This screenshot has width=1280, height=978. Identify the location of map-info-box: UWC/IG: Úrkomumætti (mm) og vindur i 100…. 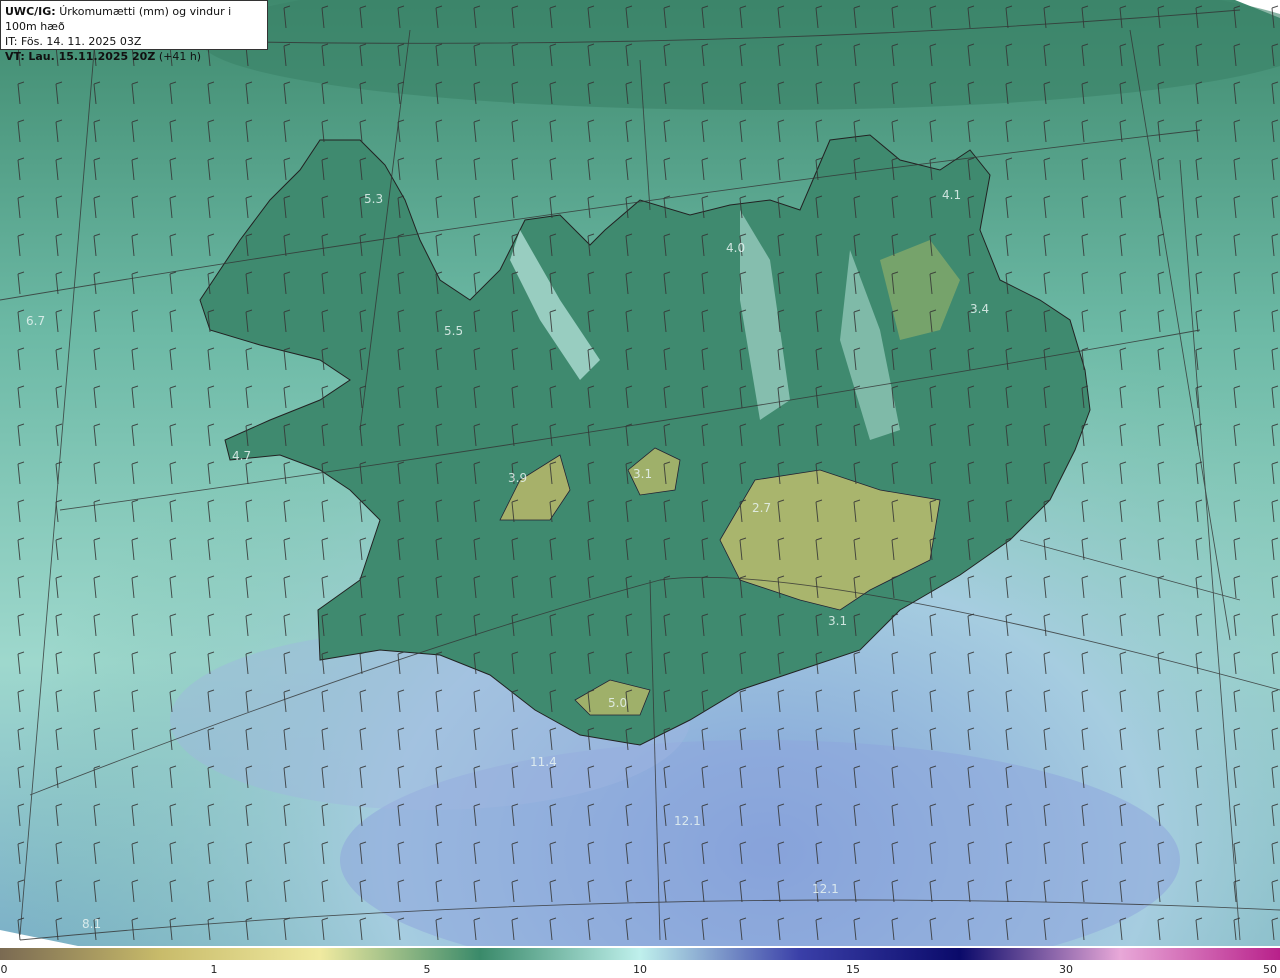
(134, 31).